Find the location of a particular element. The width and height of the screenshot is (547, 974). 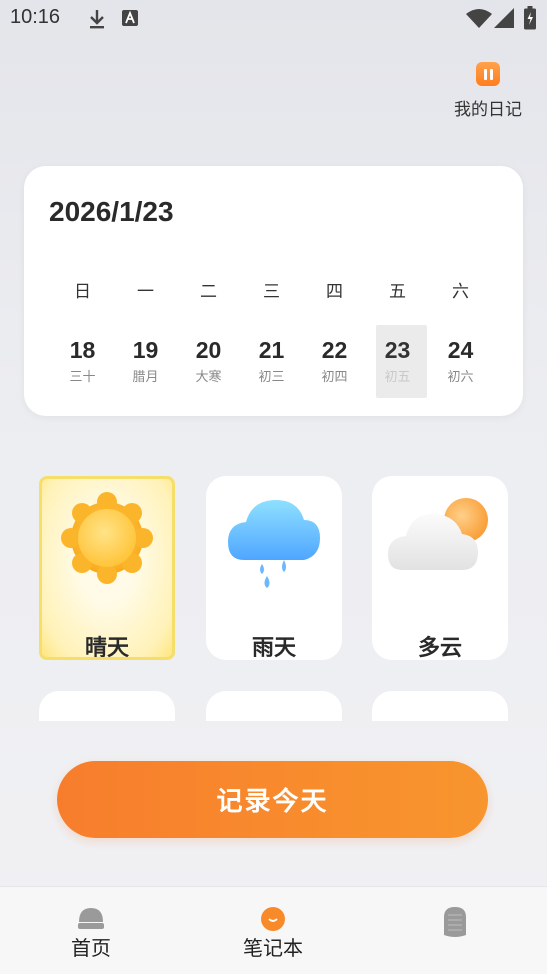

lunar-date: 初六 is located at coordinates (460, 377).